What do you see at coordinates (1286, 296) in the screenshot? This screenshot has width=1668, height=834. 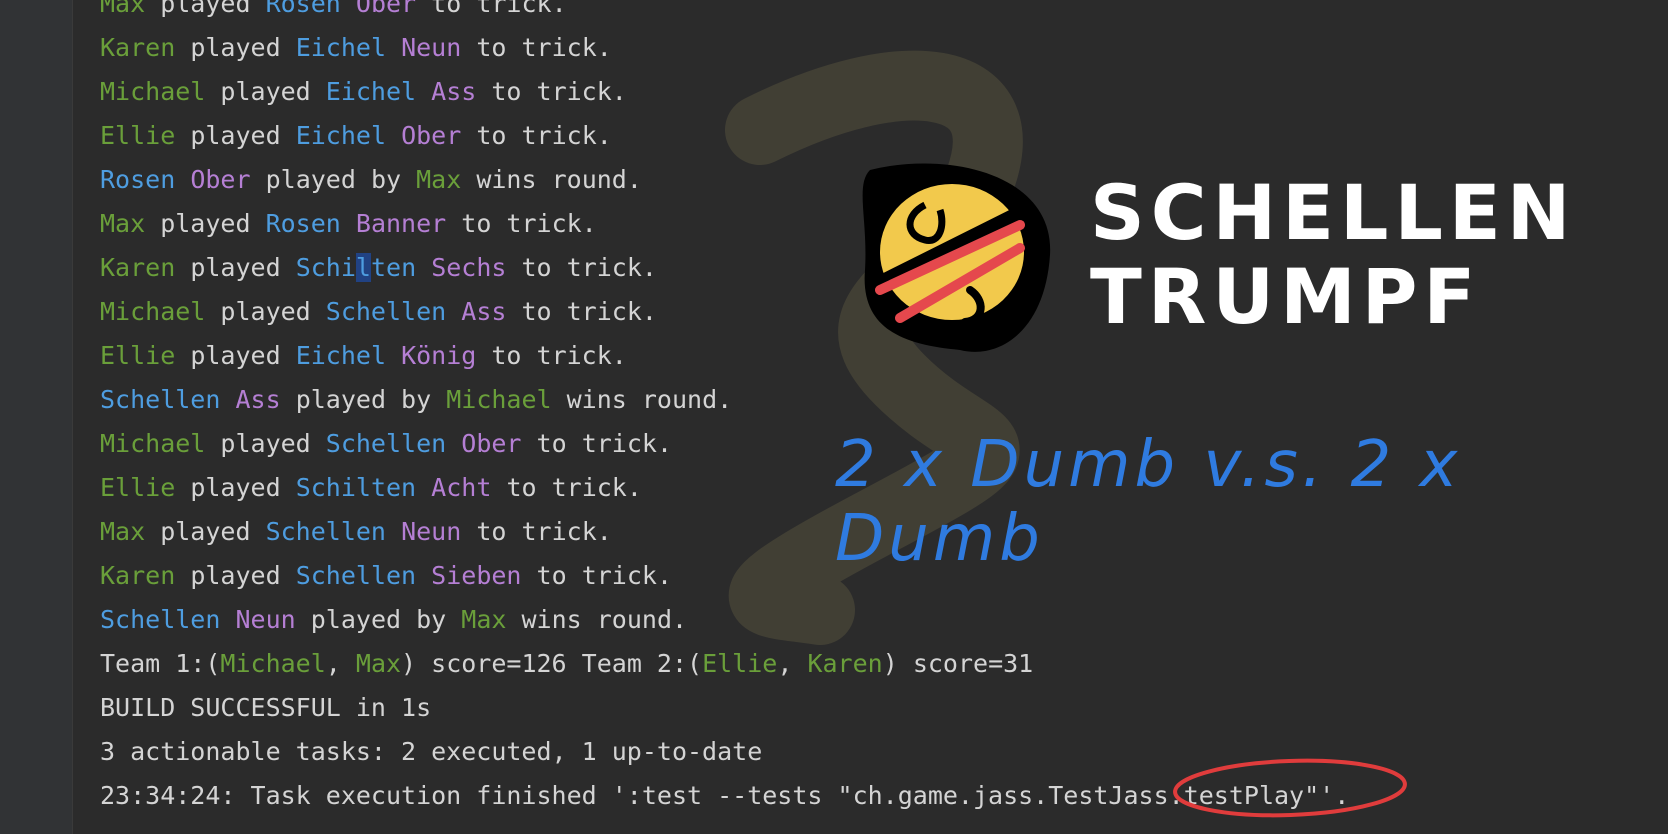 I see `overlay-title-line2: TRUMPF` at bounding box center [1286, 296].